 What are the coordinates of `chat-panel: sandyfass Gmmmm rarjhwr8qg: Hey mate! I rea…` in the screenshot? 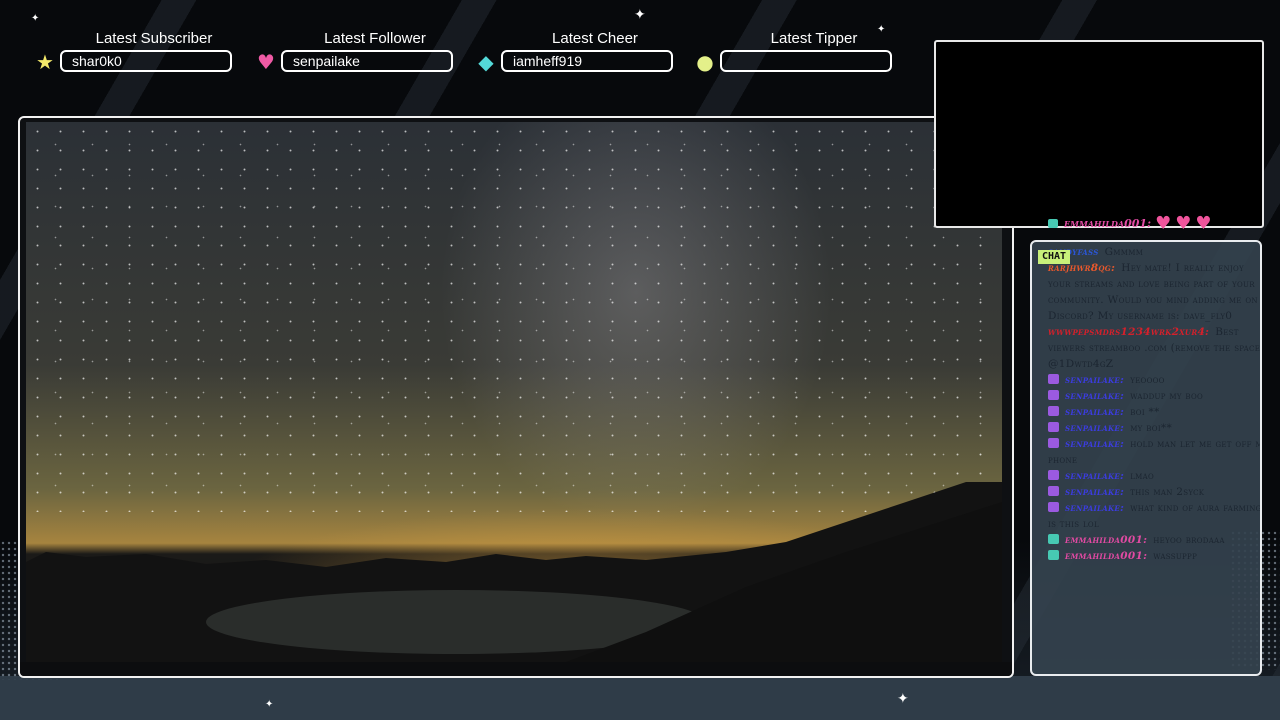 It's located at (1146, 458).